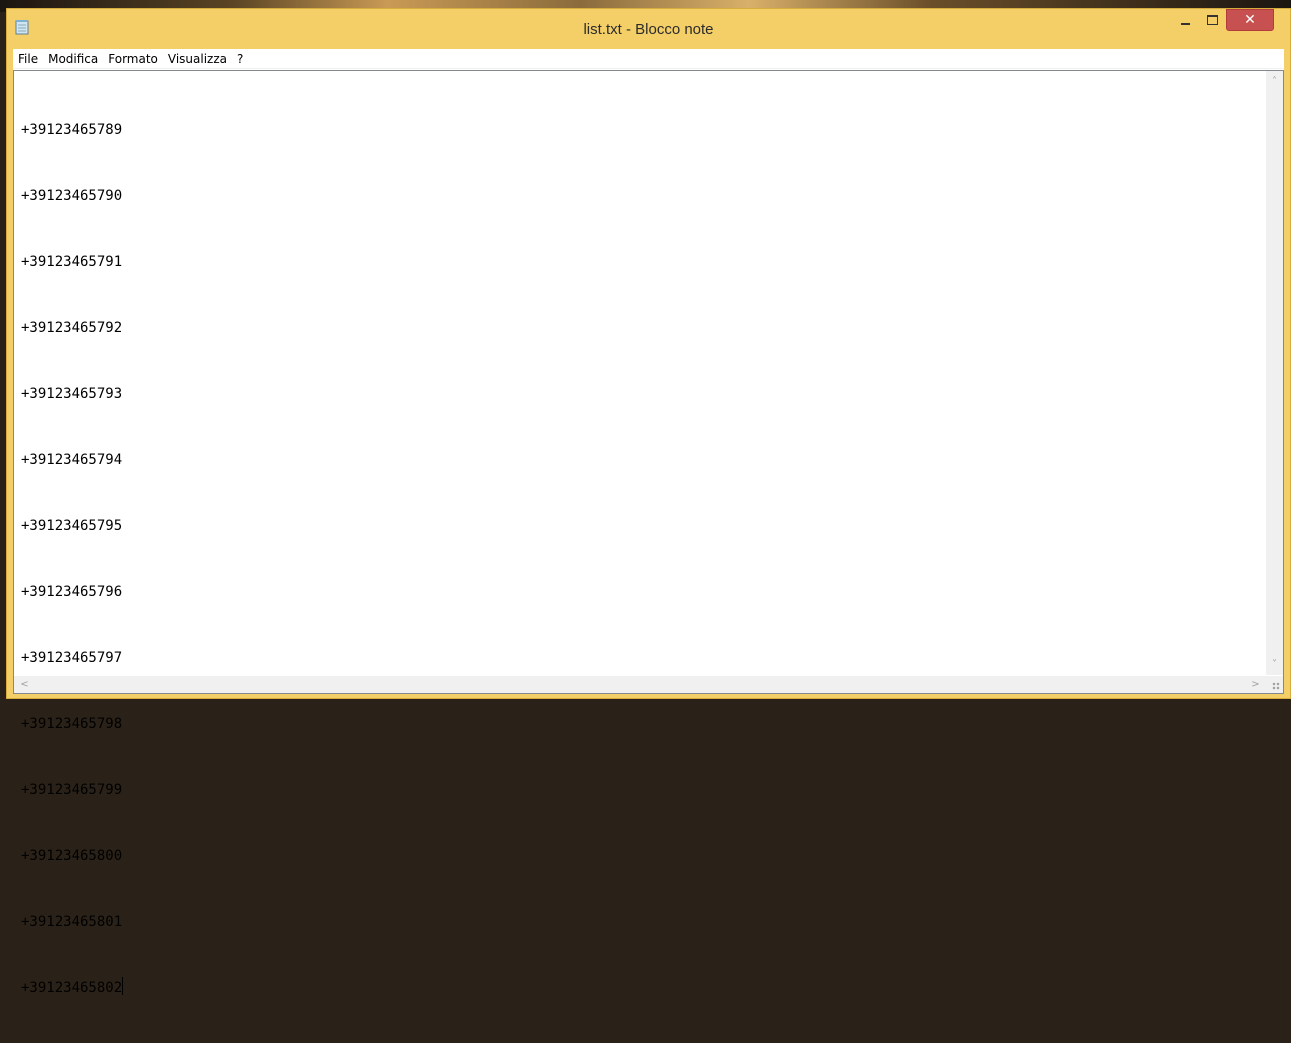  What do you see at coordinates (1274, 81) in the screenshot?
I see `scroll-up-icon: ˄` at bounding box center [1274, 81].